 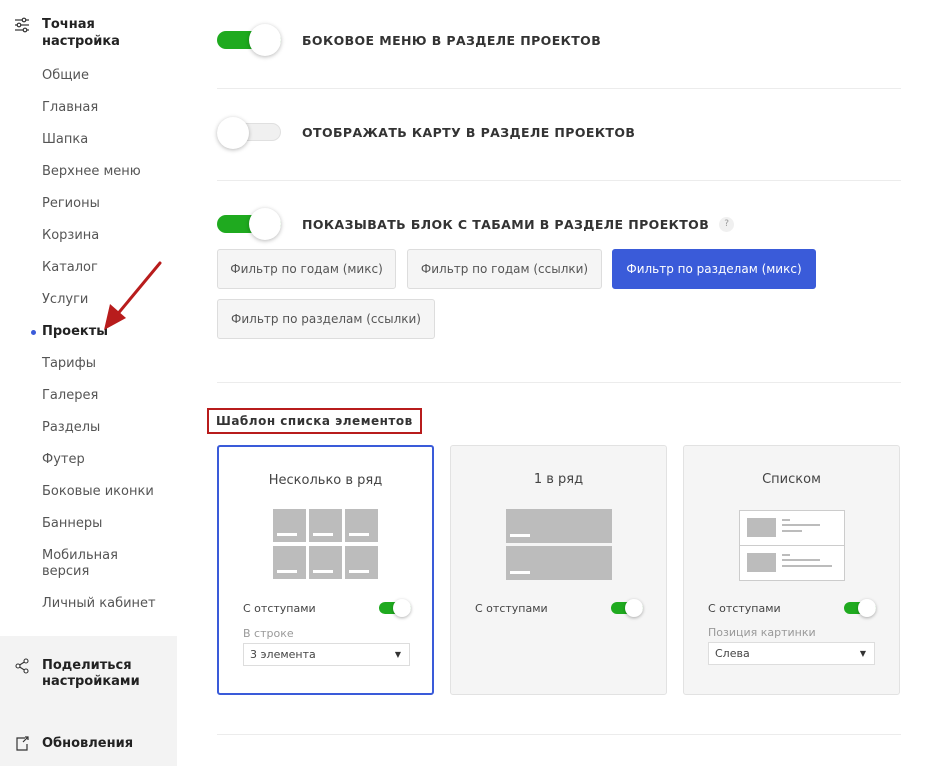 What do you see at coordinates (88, 236) in the screenshot?
I see `sidebar-item-cart: Корзина` at bounding box center [88, 236].